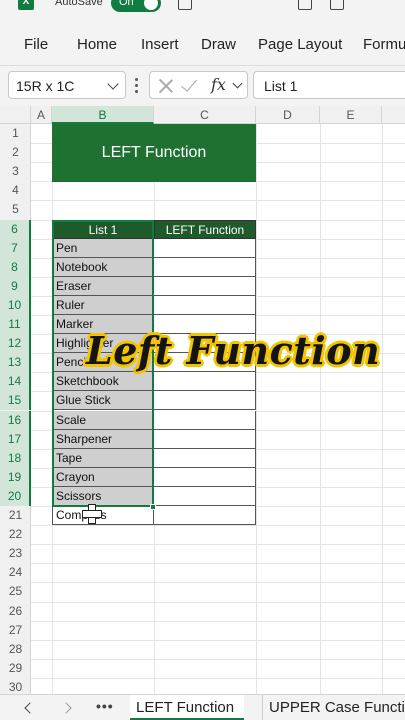 This screenshot has height=720, width=405. What do you see at coordinates (41, 115) in the screenshot?
I see `column-header-a: A` at bounding box center [41, 115].